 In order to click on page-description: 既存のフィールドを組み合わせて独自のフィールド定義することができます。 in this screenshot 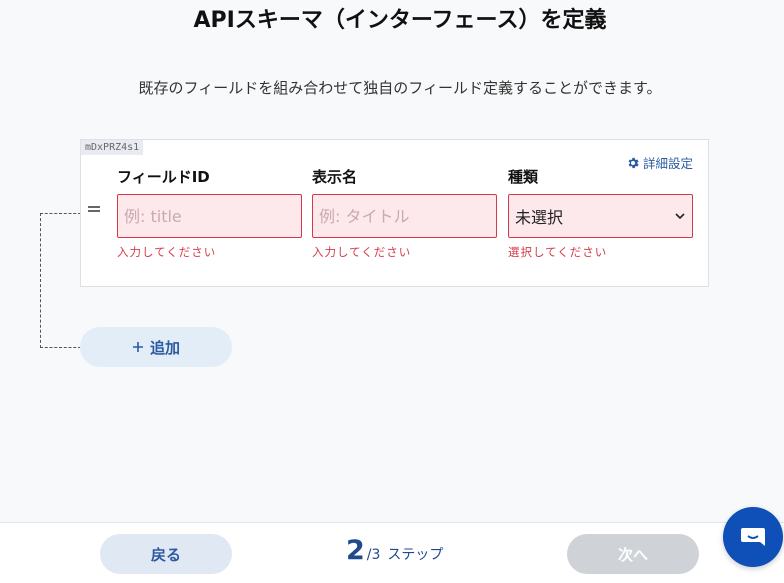, I will do `click(400, 88)`.